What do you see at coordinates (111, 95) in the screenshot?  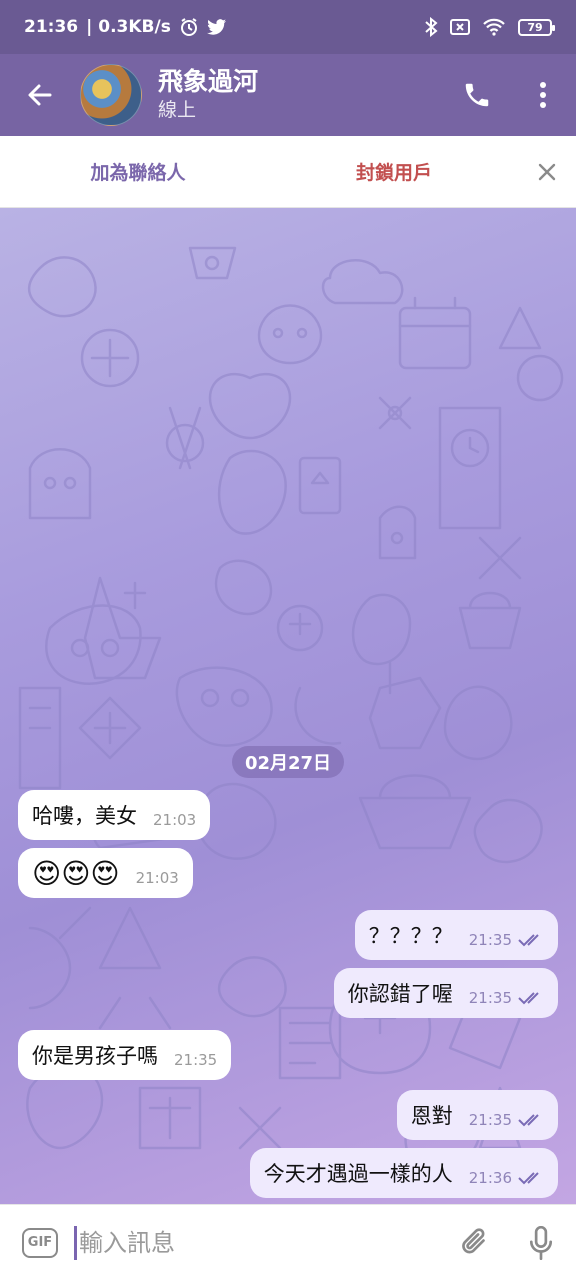 I see `avatar` at bounding box center [111, 95].